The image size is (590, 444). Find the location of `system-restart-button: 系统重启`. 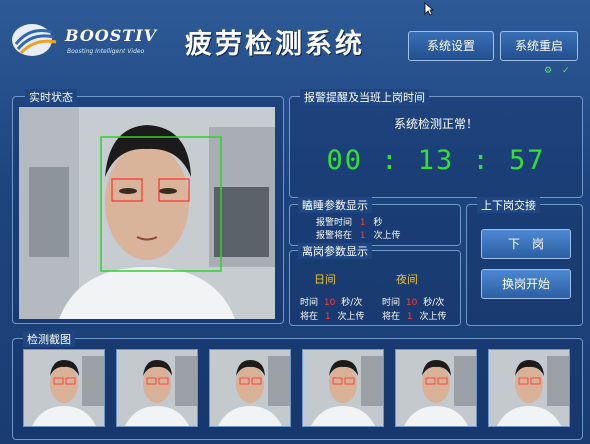

system-restart-button: 系统重启 is located at coordinates (539, 46).